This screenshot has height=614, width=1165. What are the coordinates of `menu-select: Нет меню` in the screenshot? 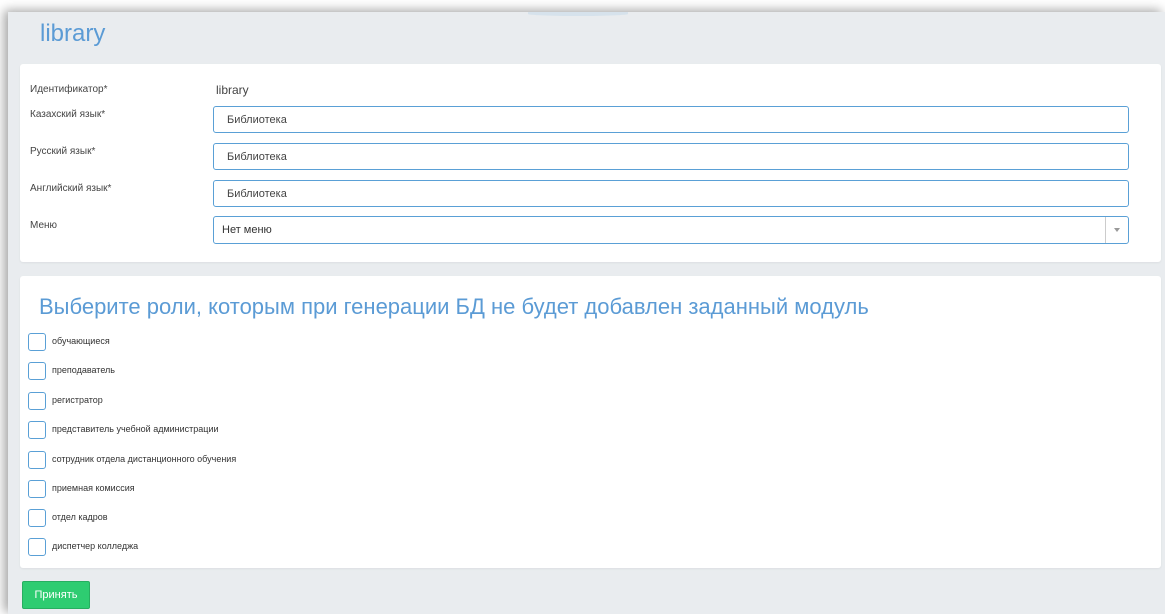 It's located at (671, 230).